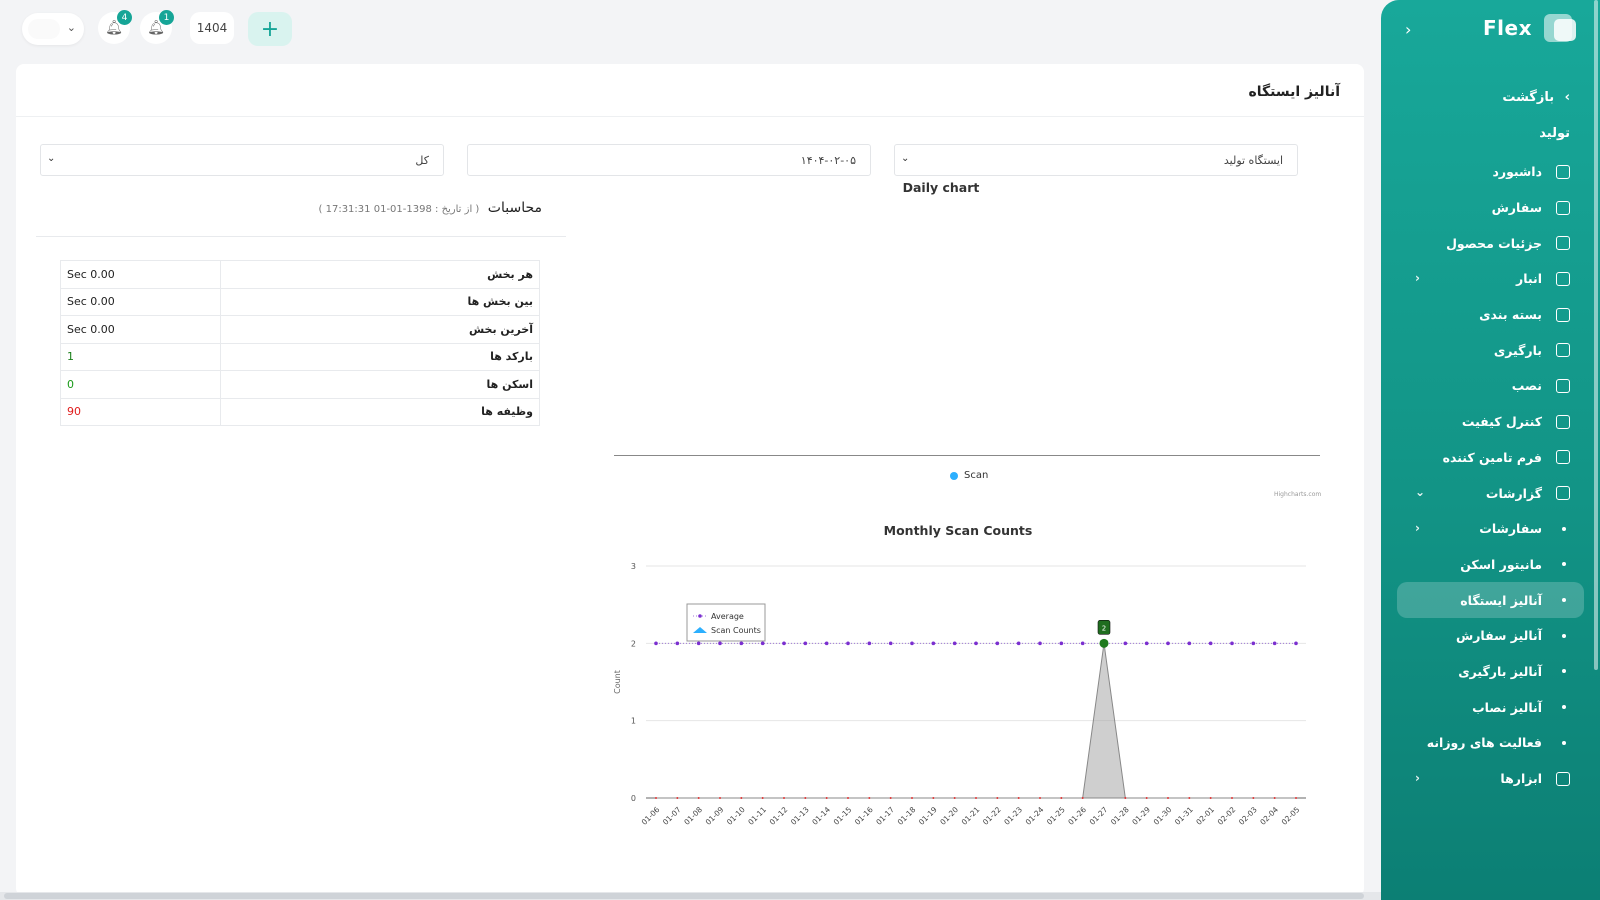  Describe the element at coordinates (1490, 600) in the screenshot. I see `sidebar-item-12: آنالیز ایستگاه` at that location.